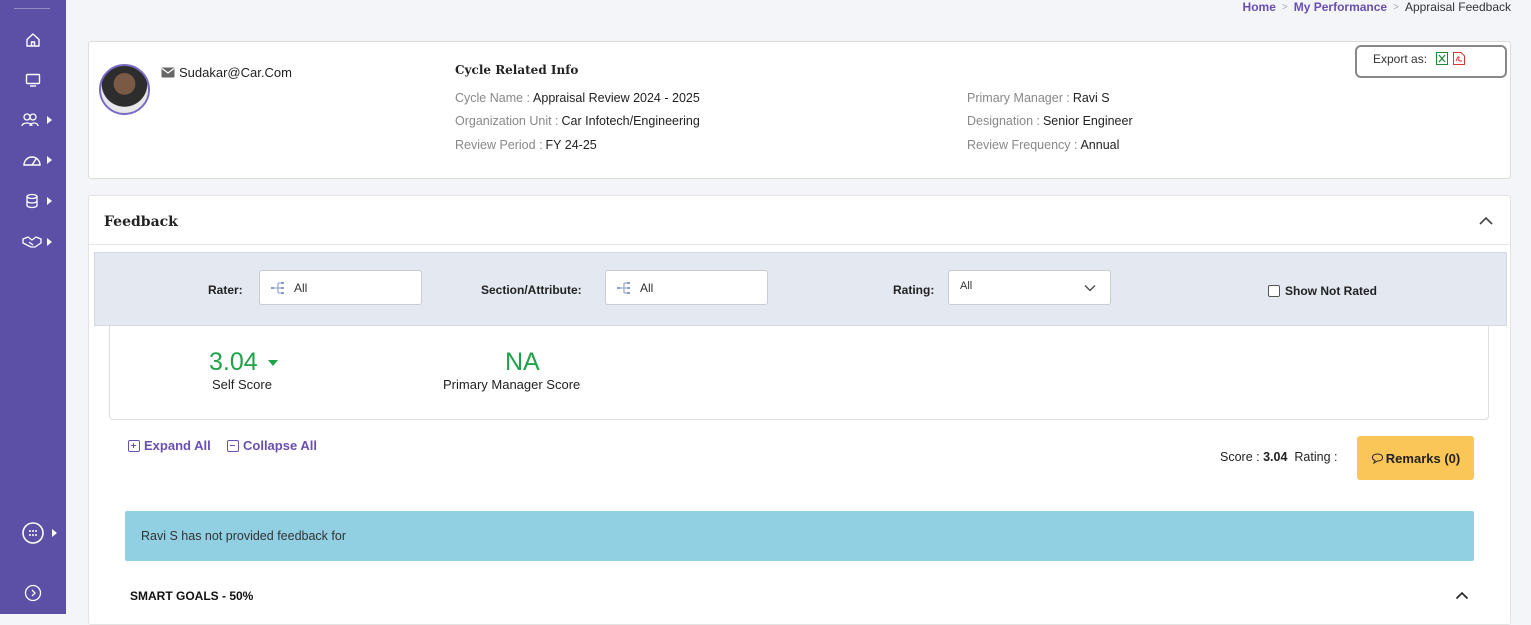 The width and height of the screenshot is (1531, 625). What do you see at coordinates (1022, 145) in the screenshot?
I see `review-frequency-label: Review Frequency :` at bounding box center [1022, 145].